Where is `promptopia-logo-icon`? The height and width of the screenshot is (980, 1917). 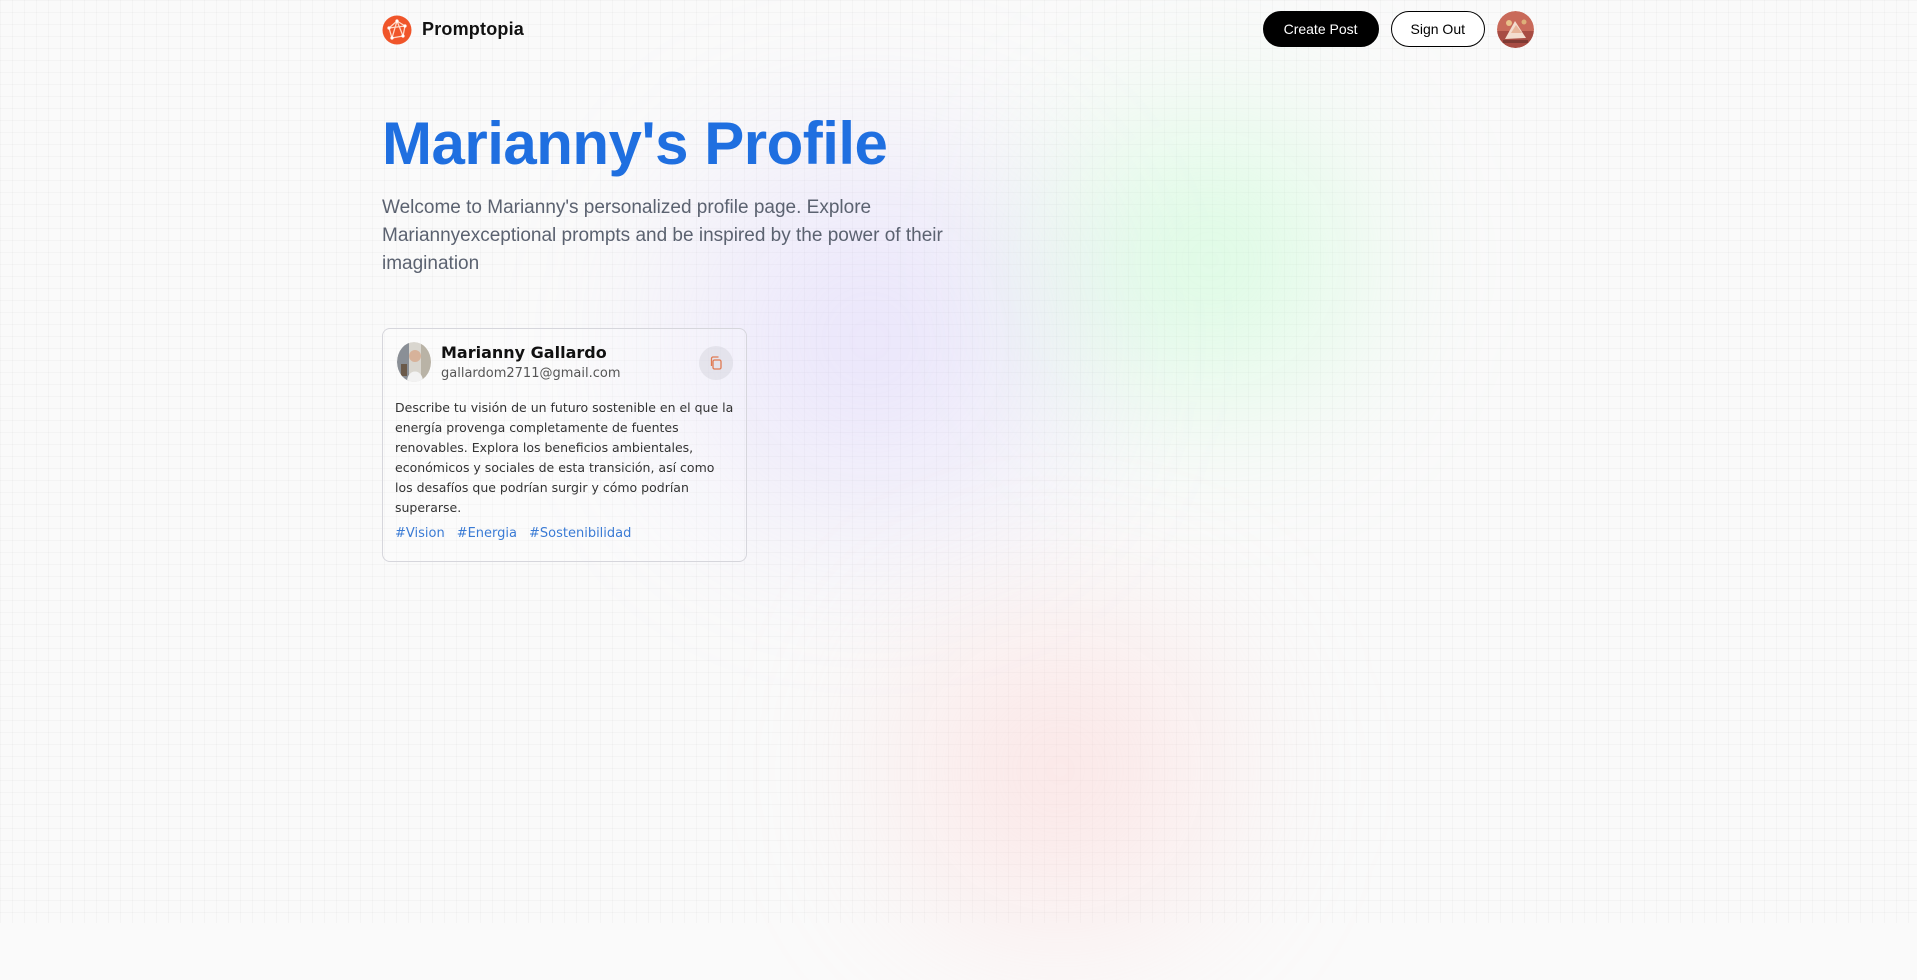 promptopia-logo-icon is located at coordinates (397, 29).